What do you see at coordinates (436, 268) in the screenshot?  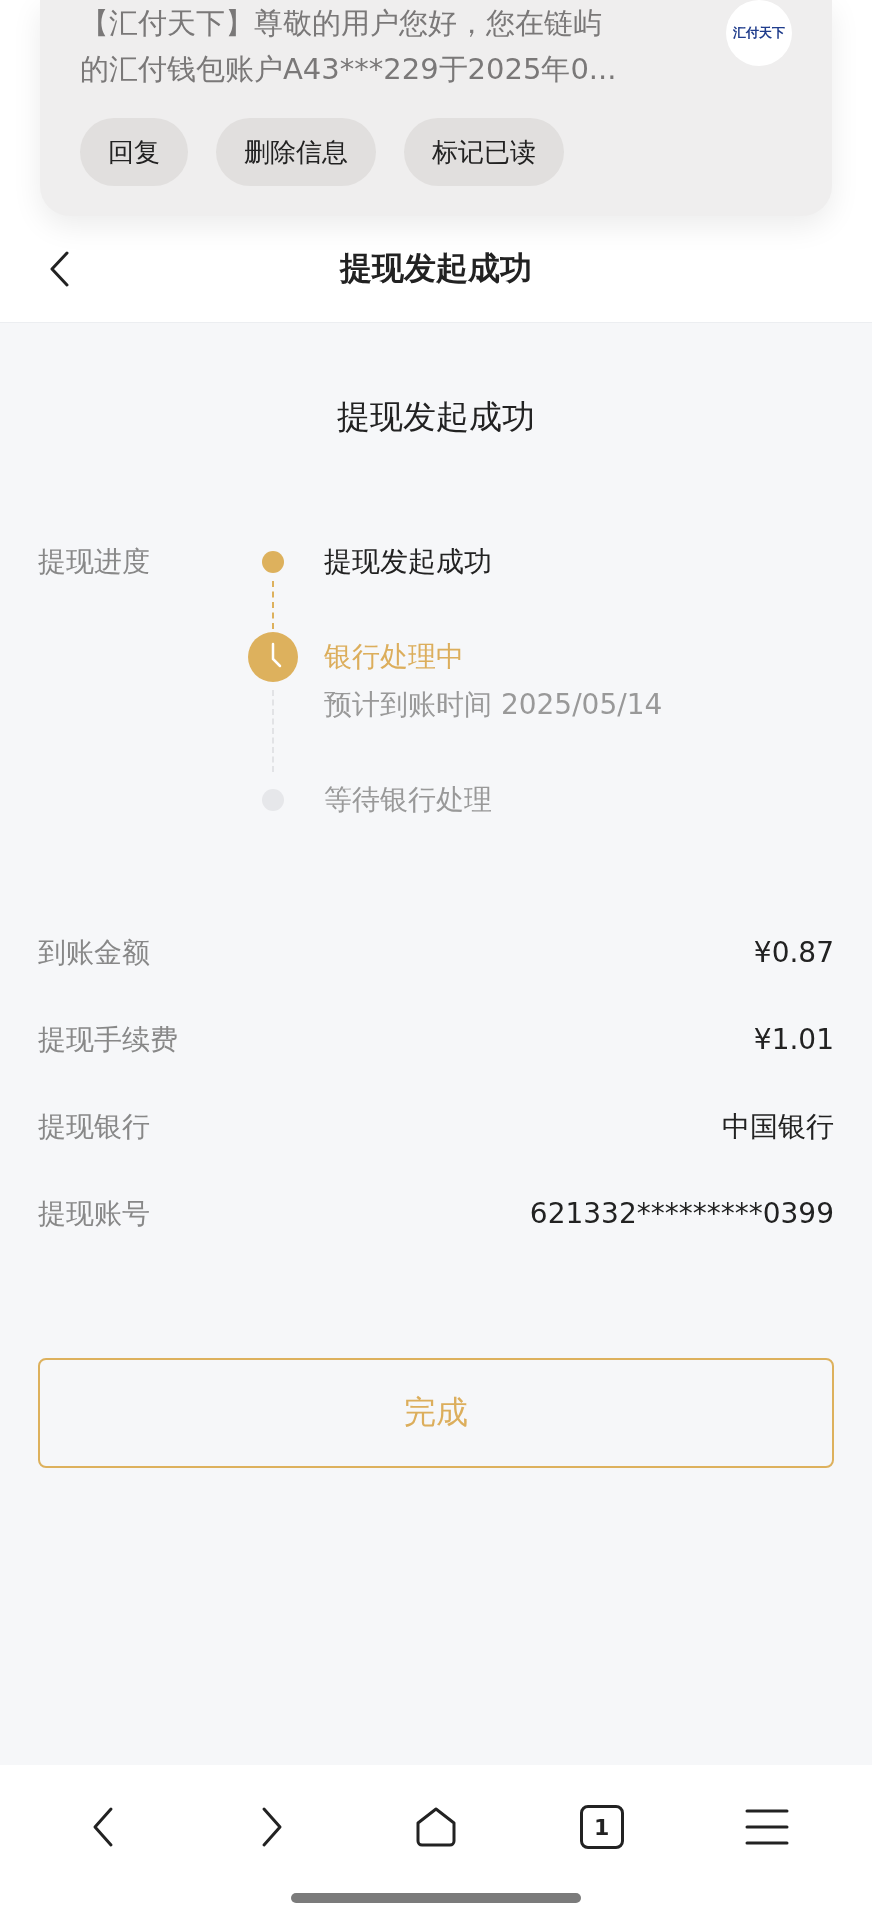 I see `page-title: 提现发起成功` at bounding box center [436, 268].